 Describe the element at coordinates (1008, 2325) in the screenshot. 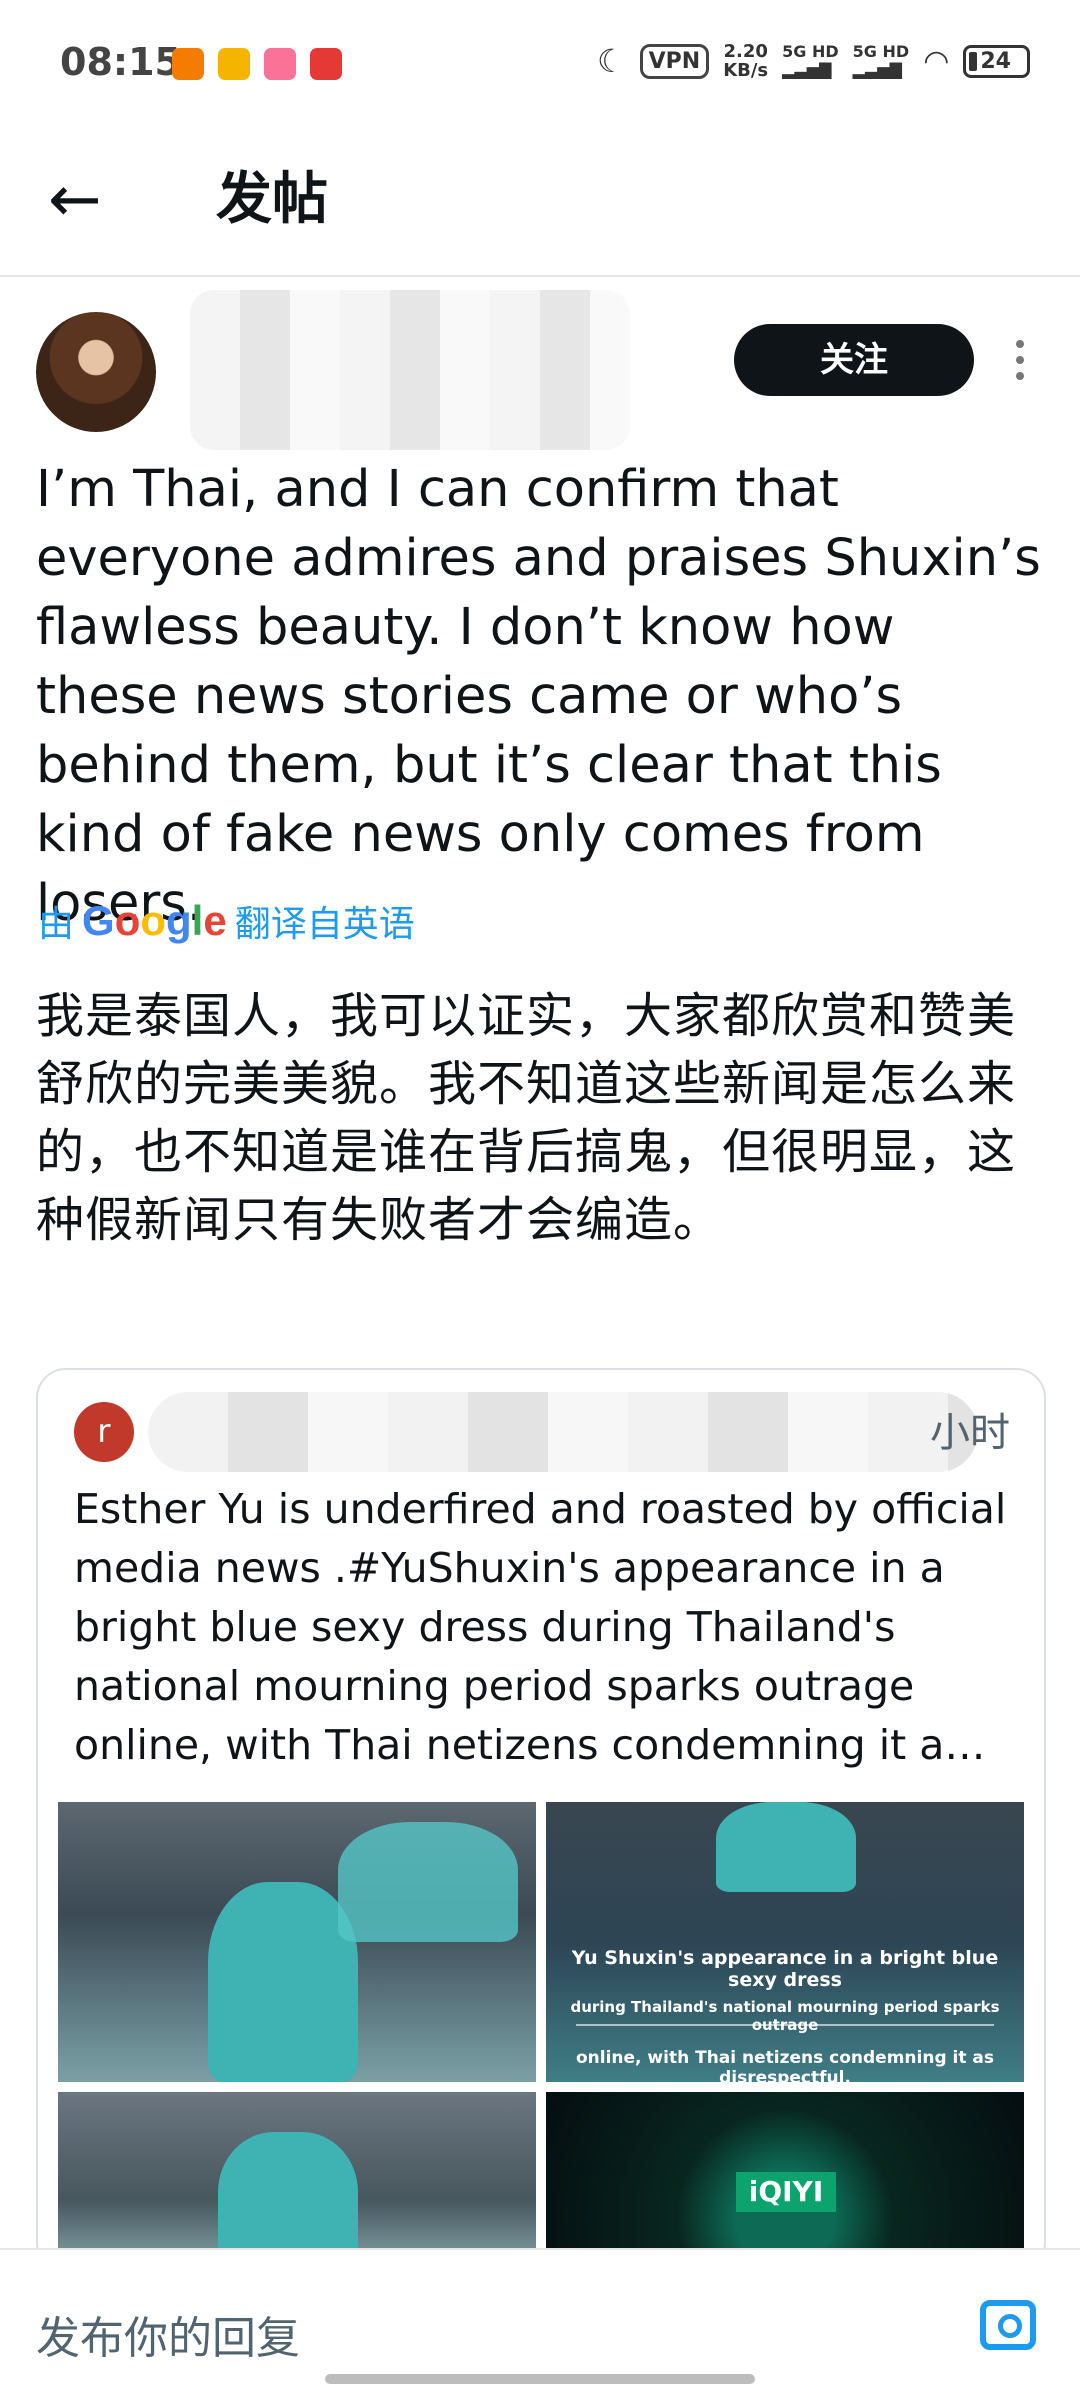

I see `camera-icon` at that location.